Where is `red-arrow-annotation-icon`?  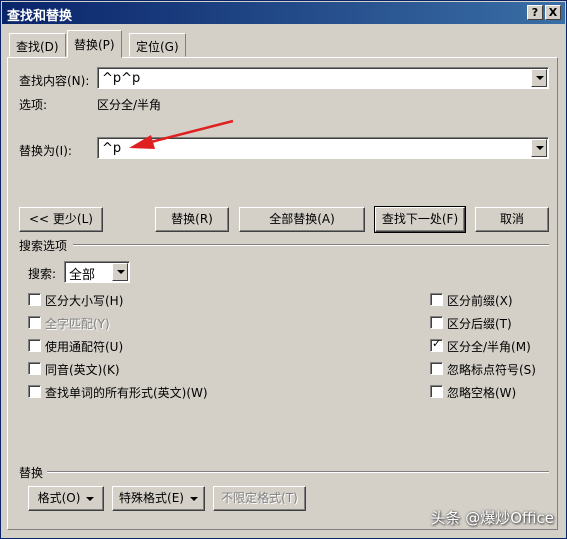 red-arrow-annotation-icon is located at coordinates (181, 134).